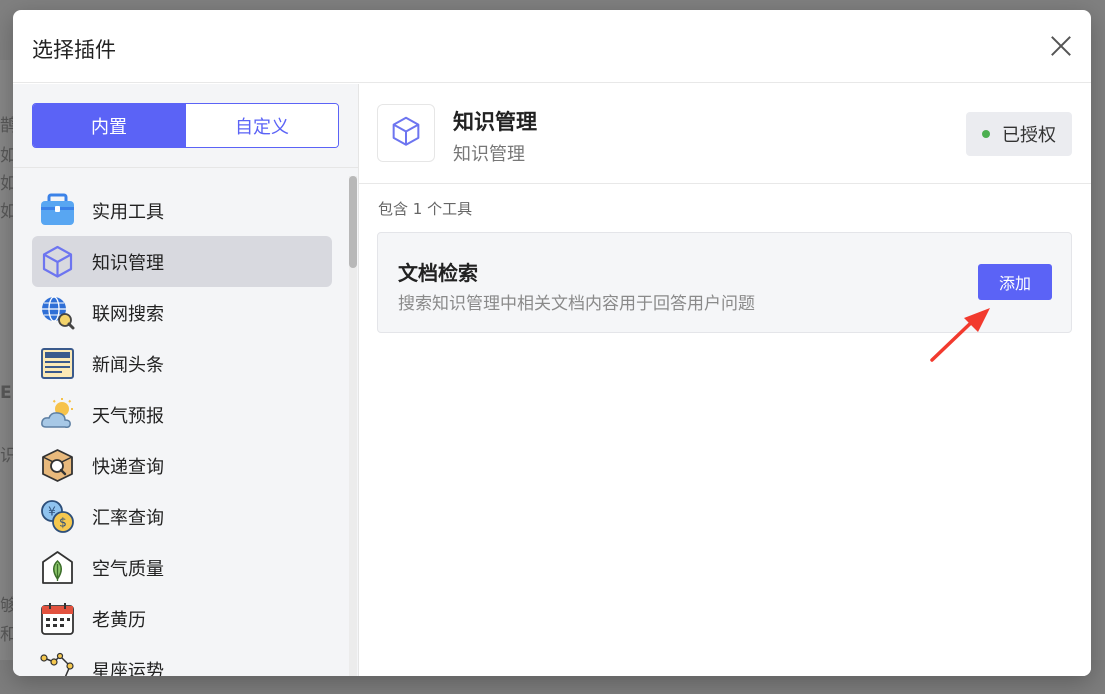  I want to click on plugin-label: 汇率查询, so click(128, 518).